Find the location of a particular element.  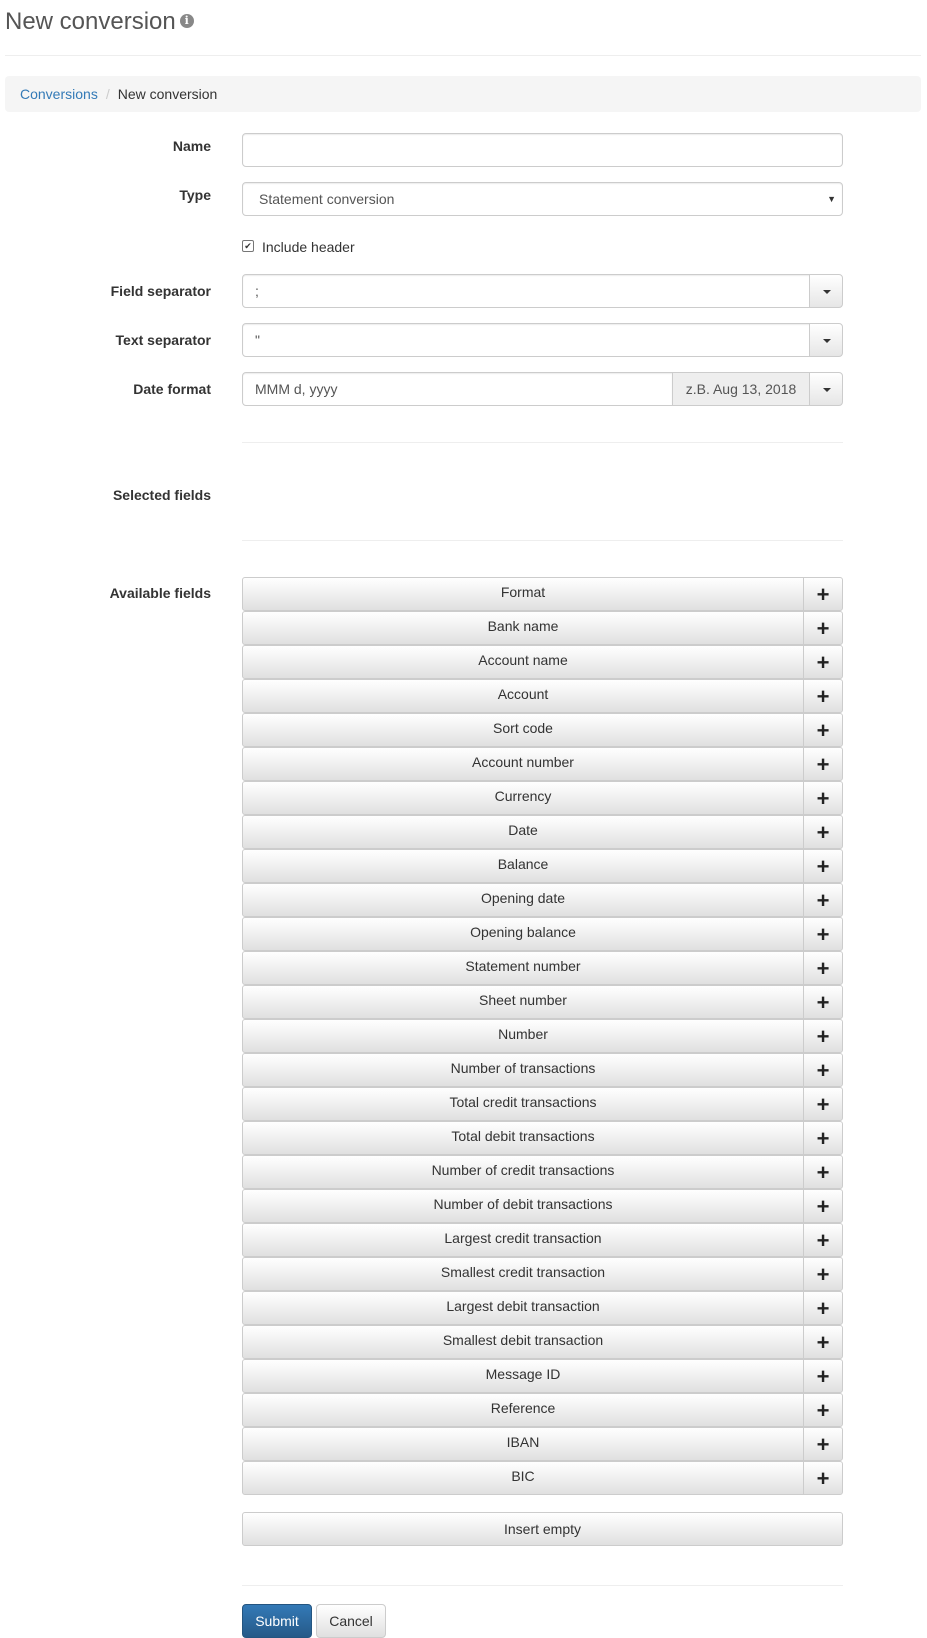

available-field-button: Account is located at coordinates (523, 696).